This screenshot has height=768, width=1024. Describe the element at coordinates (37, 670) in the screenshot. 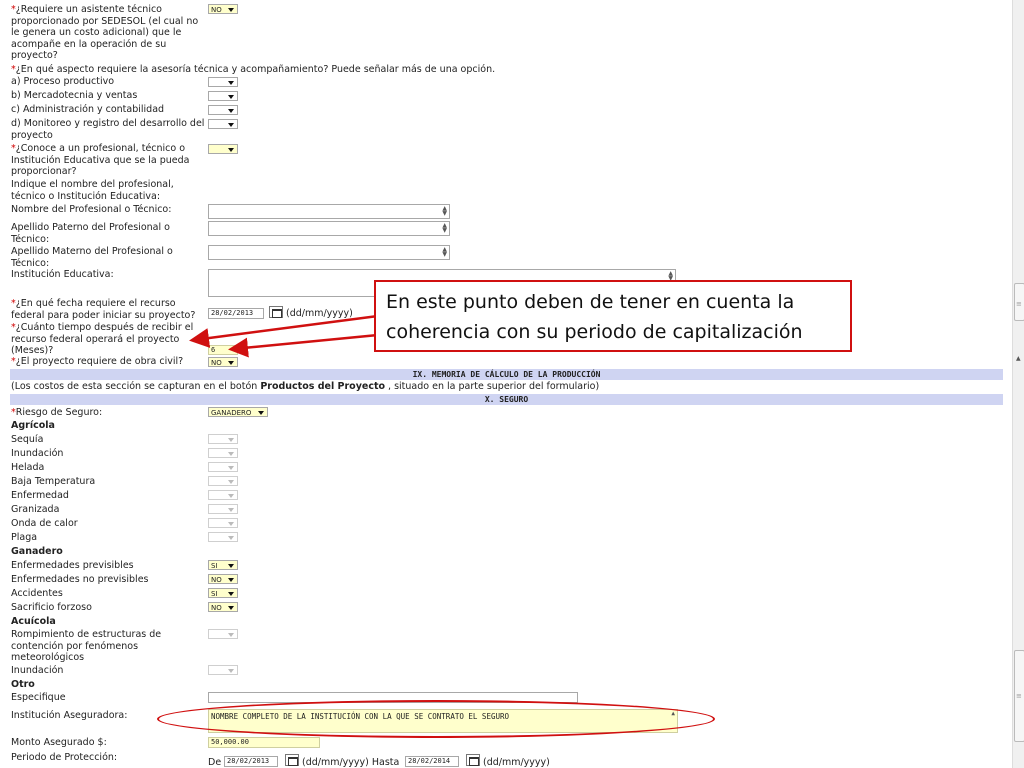

I see `acuicola-item-label: Inundación` at that location.